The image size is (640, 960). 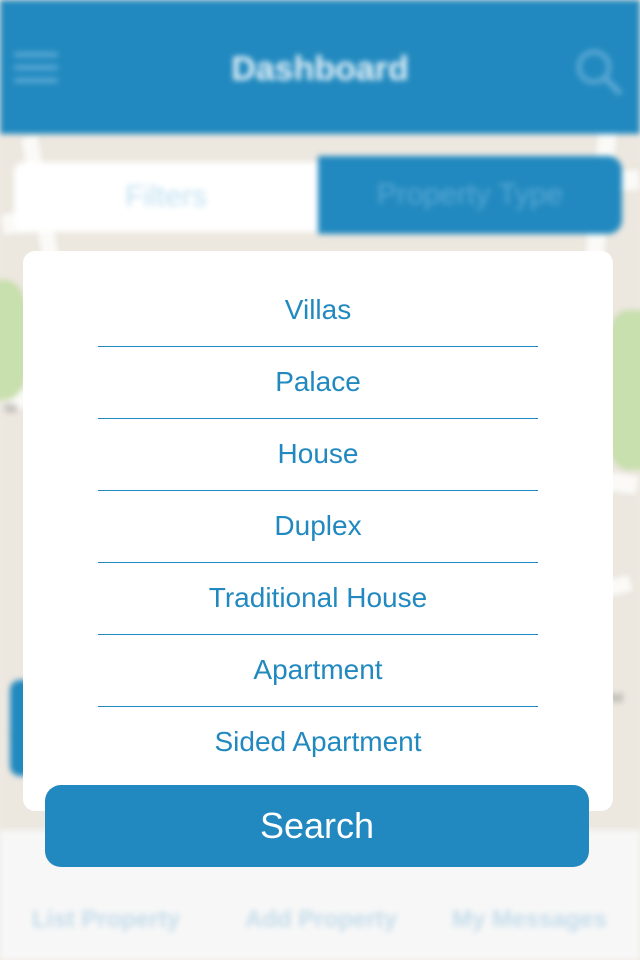 What do you see at coordinates (470, 195) in the screenshot?
I see `tab-property-type: Property Type` at bounding box center [470, 195].